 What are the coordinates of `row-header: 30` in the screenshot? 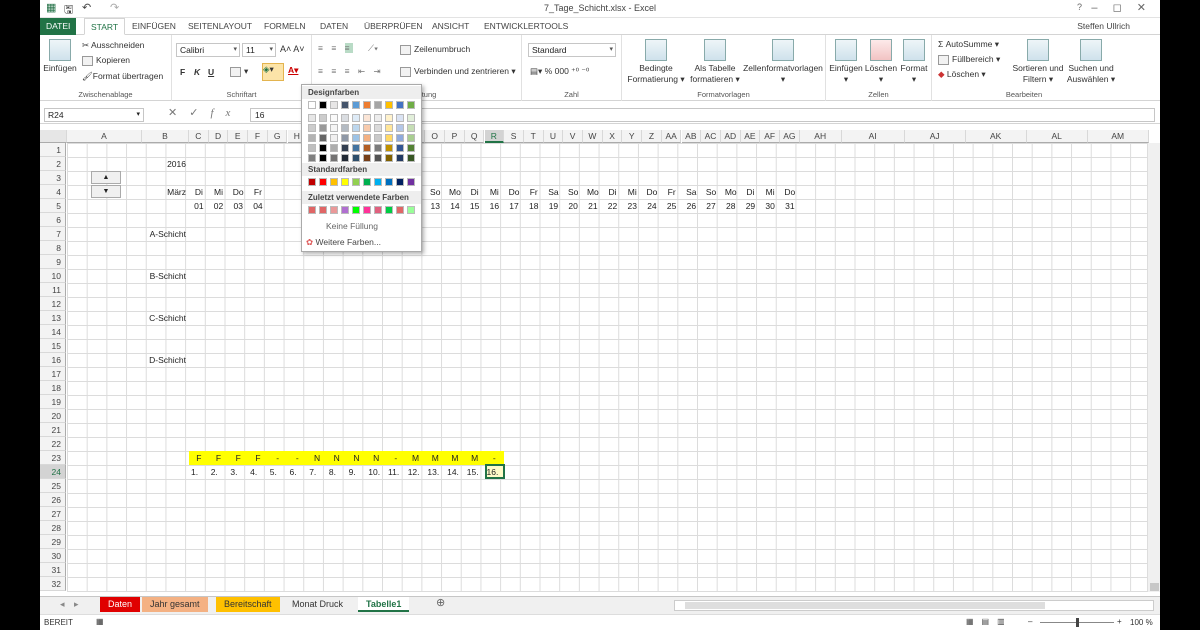 It's located at (53, 556).